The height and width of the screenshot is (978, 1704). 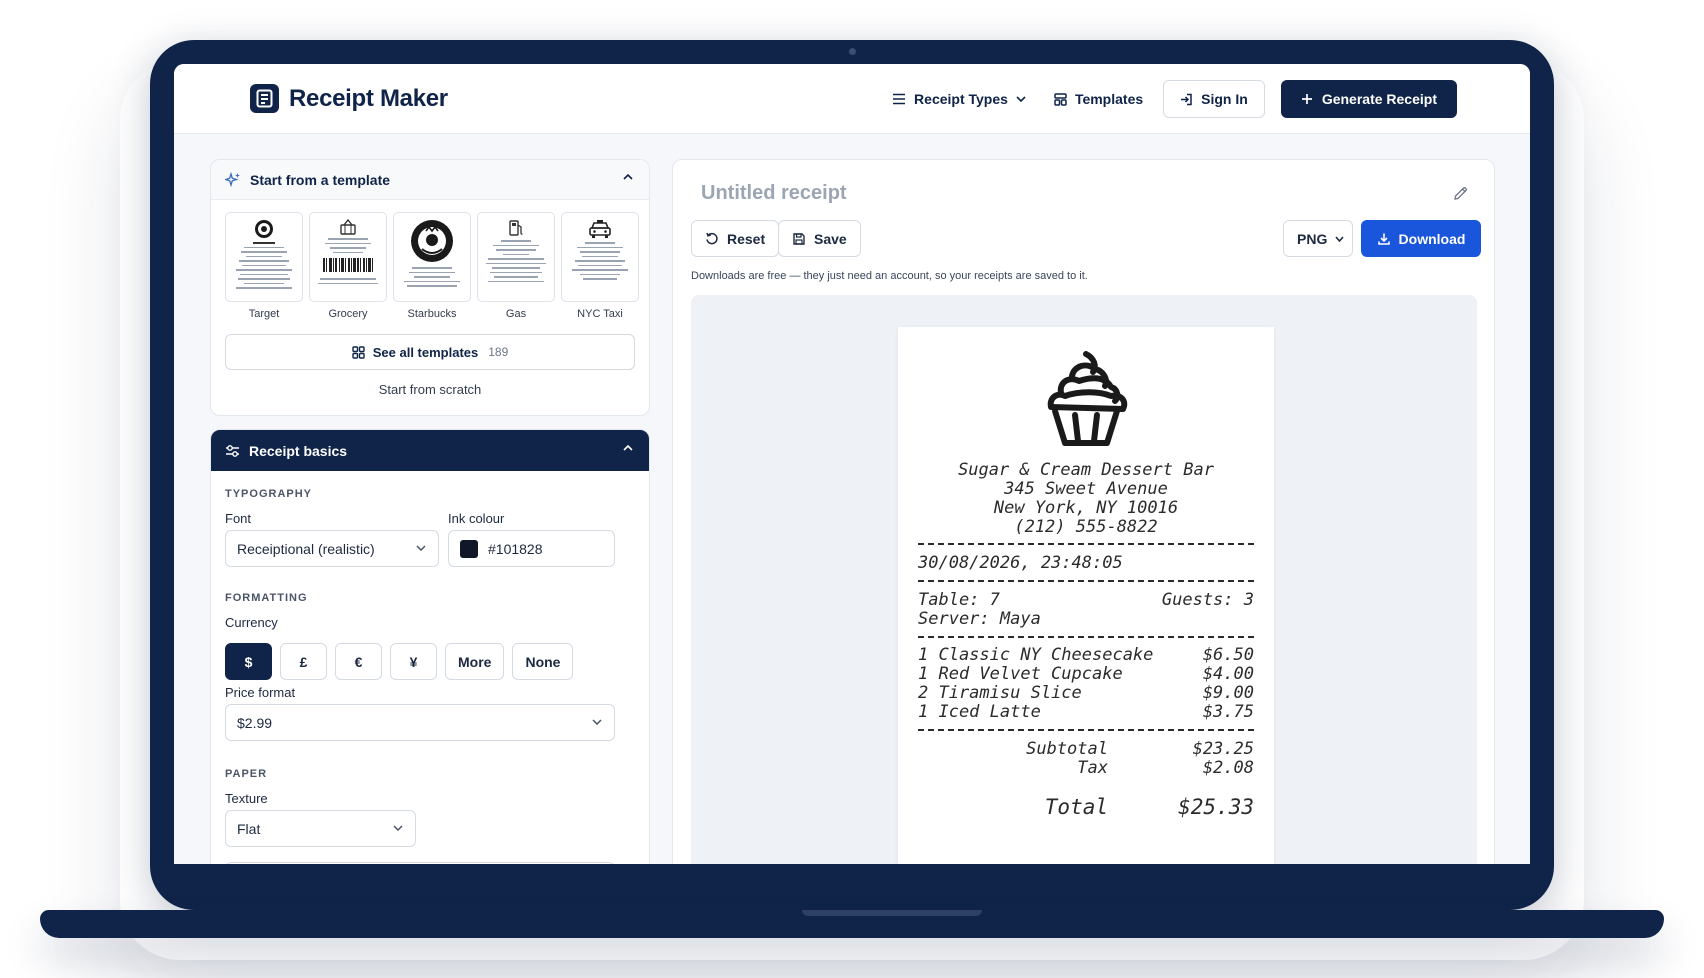 I want to click on receipt-server-row: Server: Maya, so click(x=1086, y=619).